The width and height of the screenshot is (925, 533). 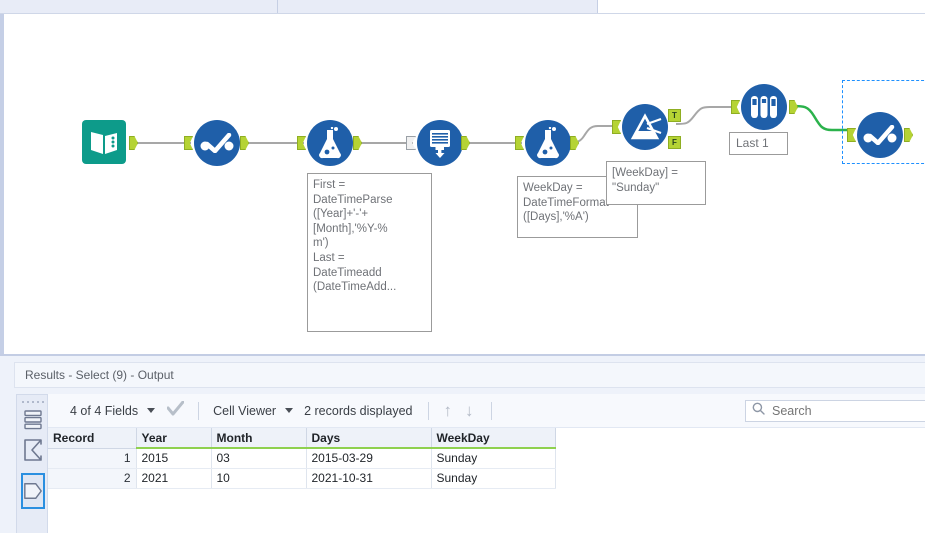 I want to click on records-list-icon, so click(x=33, y=420).